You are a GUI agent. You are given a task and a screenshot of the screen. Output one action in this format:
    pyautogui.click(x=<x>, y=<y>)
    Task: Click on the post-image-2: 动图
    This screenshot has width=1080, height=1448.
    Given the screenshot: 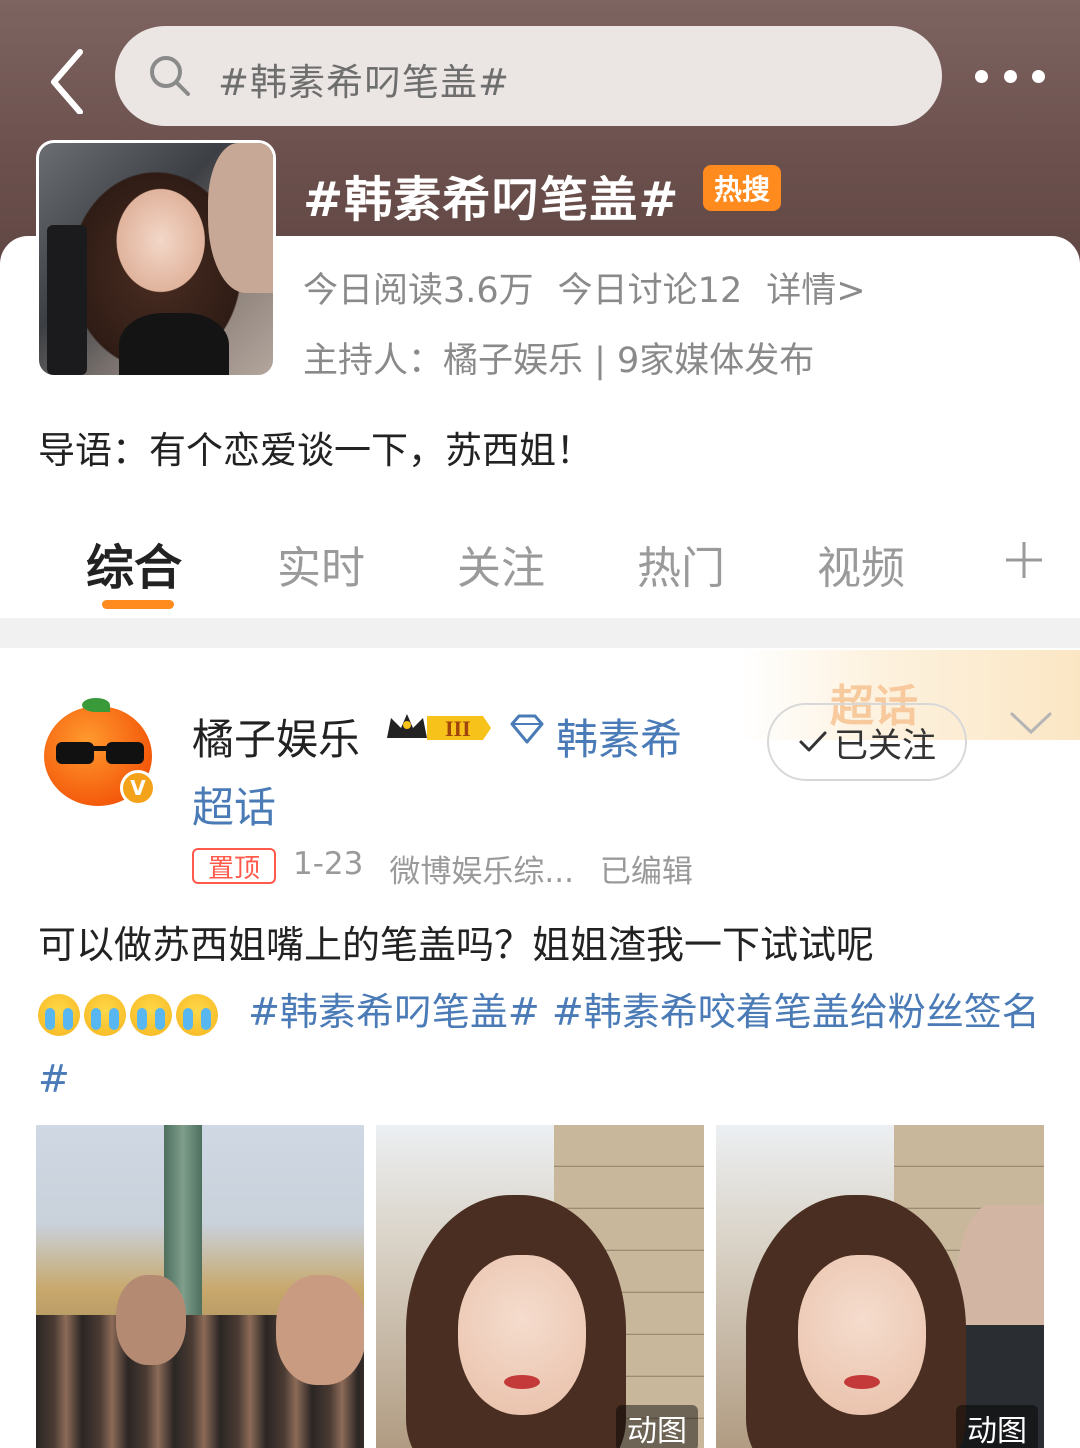 What is the action you would take?
    pyautogui.click(x=540, y=1286)
    